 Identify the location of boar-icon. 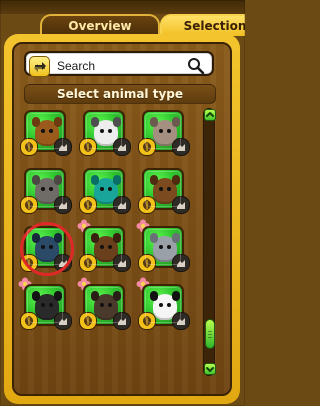
(47, 305).